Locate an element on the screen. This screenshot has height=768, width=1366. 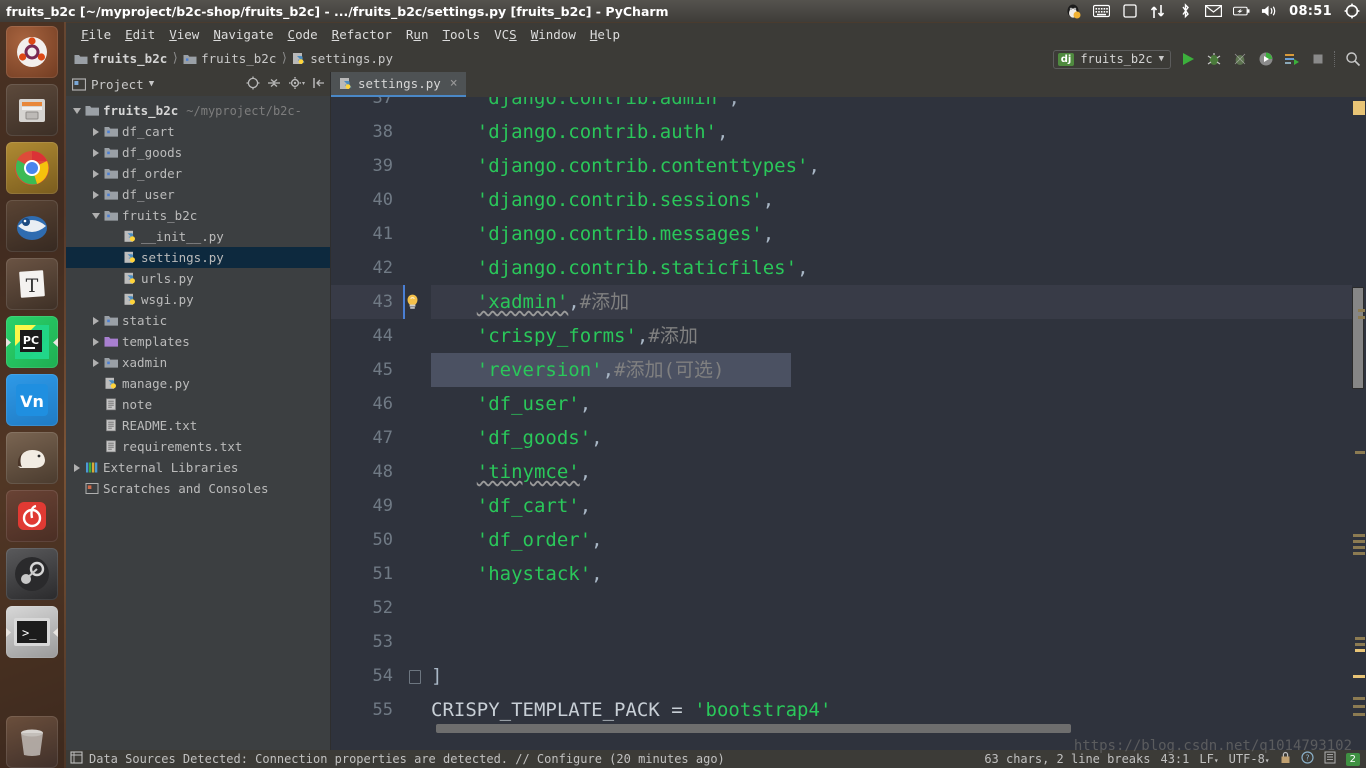
tree-item-scratches-and-consoles: Scratches and Consoles is located at coordinates (198, 488).